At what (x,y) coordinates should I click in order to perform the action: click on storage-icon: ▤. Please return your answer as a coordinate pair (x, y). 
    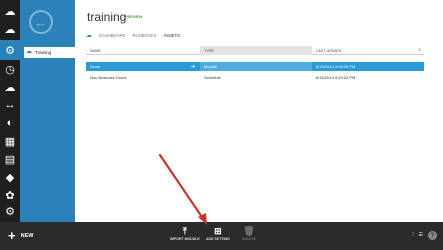
    Looking at the image, I should click on (10, 159).